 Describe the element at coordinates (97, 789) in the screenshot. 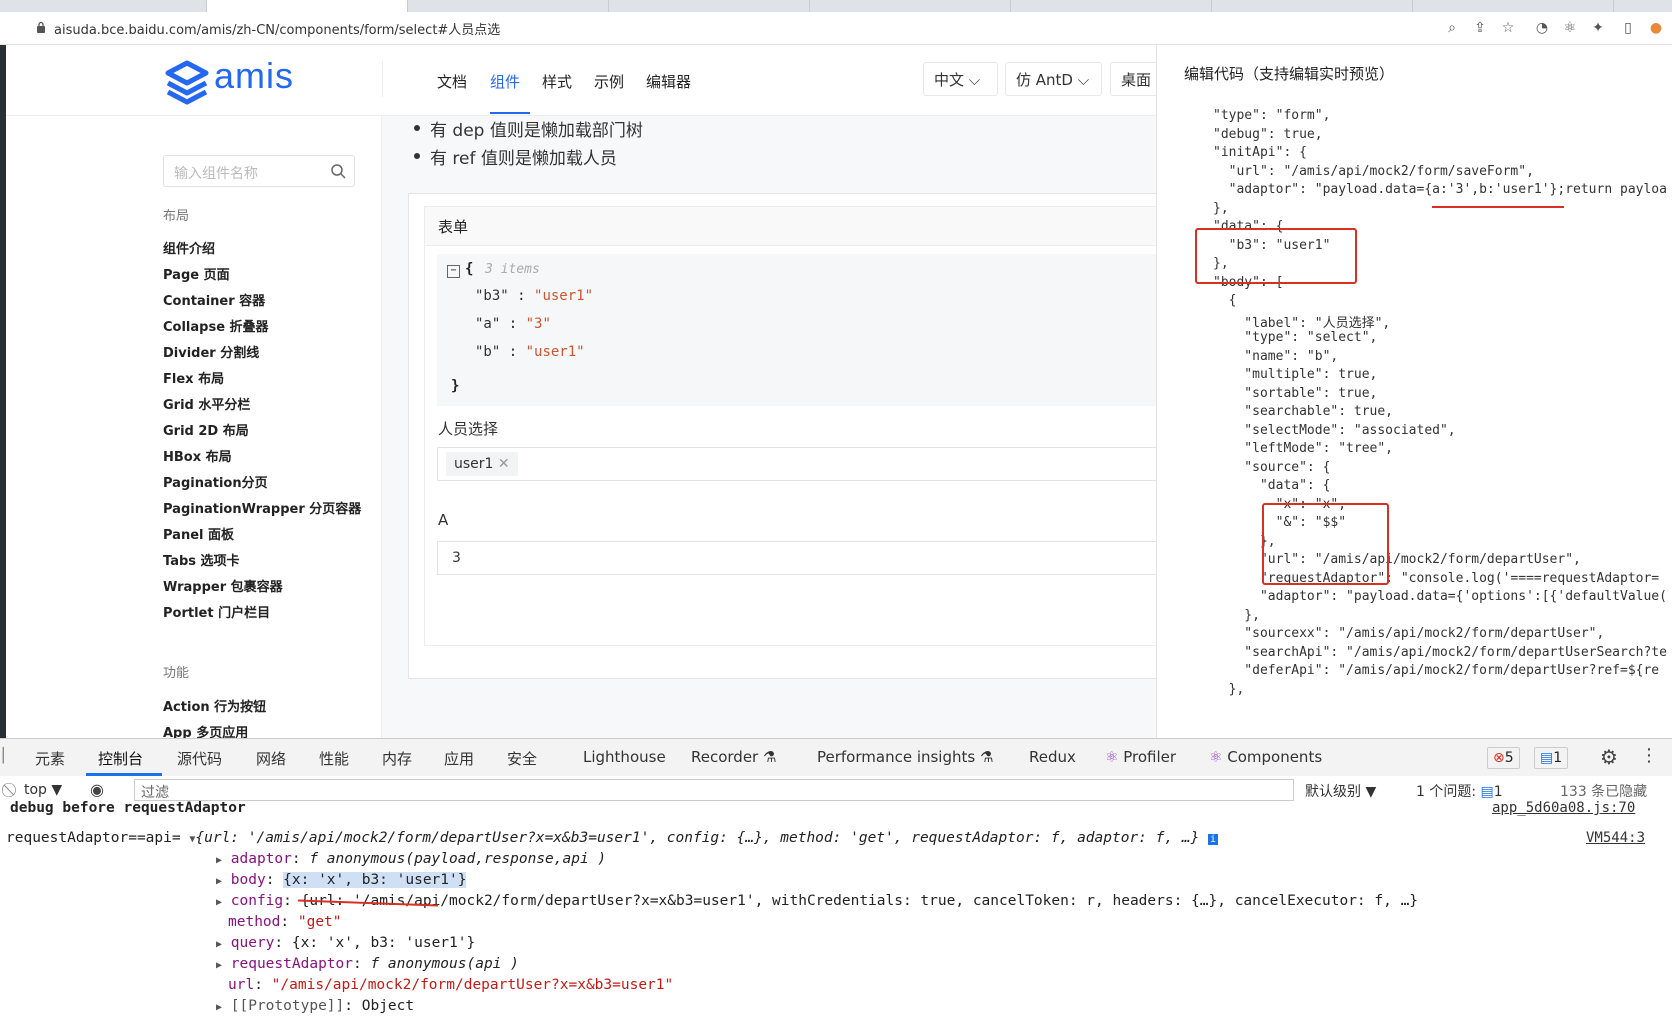

I see `eye-icon: ◉` at that location.